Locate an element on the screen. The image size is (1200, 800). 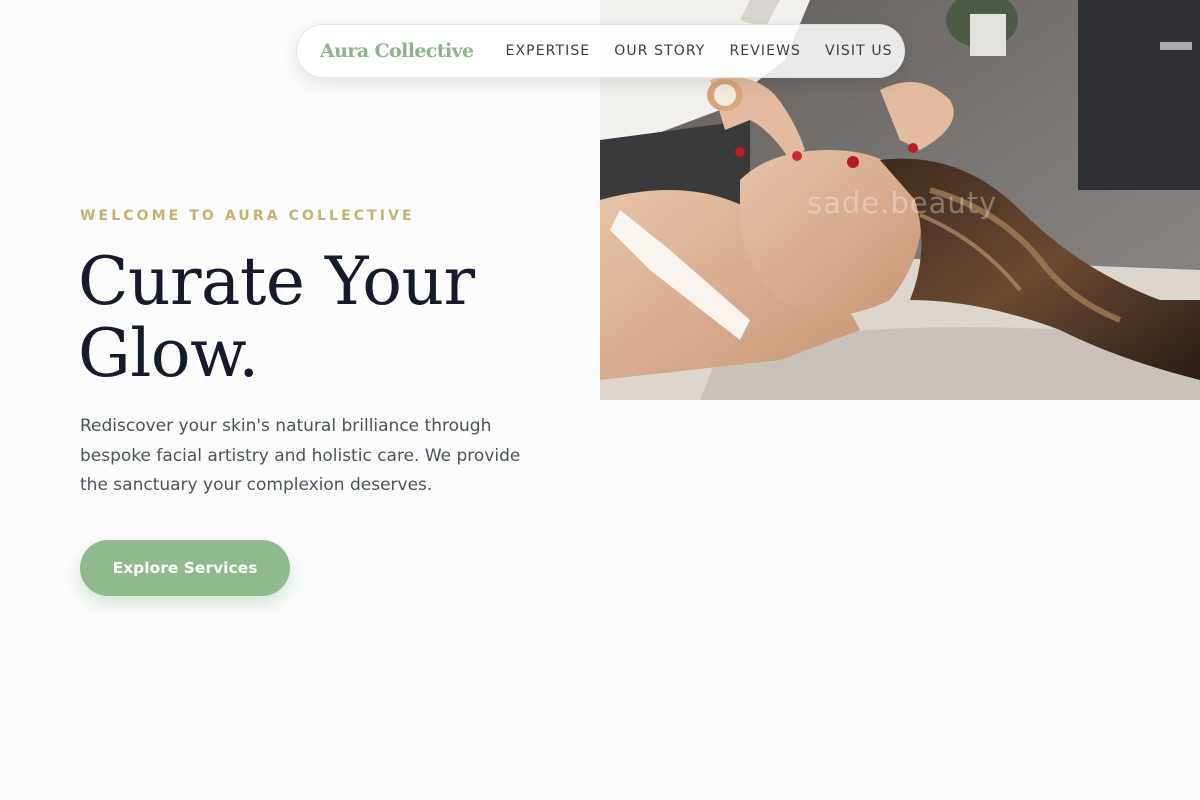
hero-title: Curate Your Glow. is located at coordinates (276, 317).